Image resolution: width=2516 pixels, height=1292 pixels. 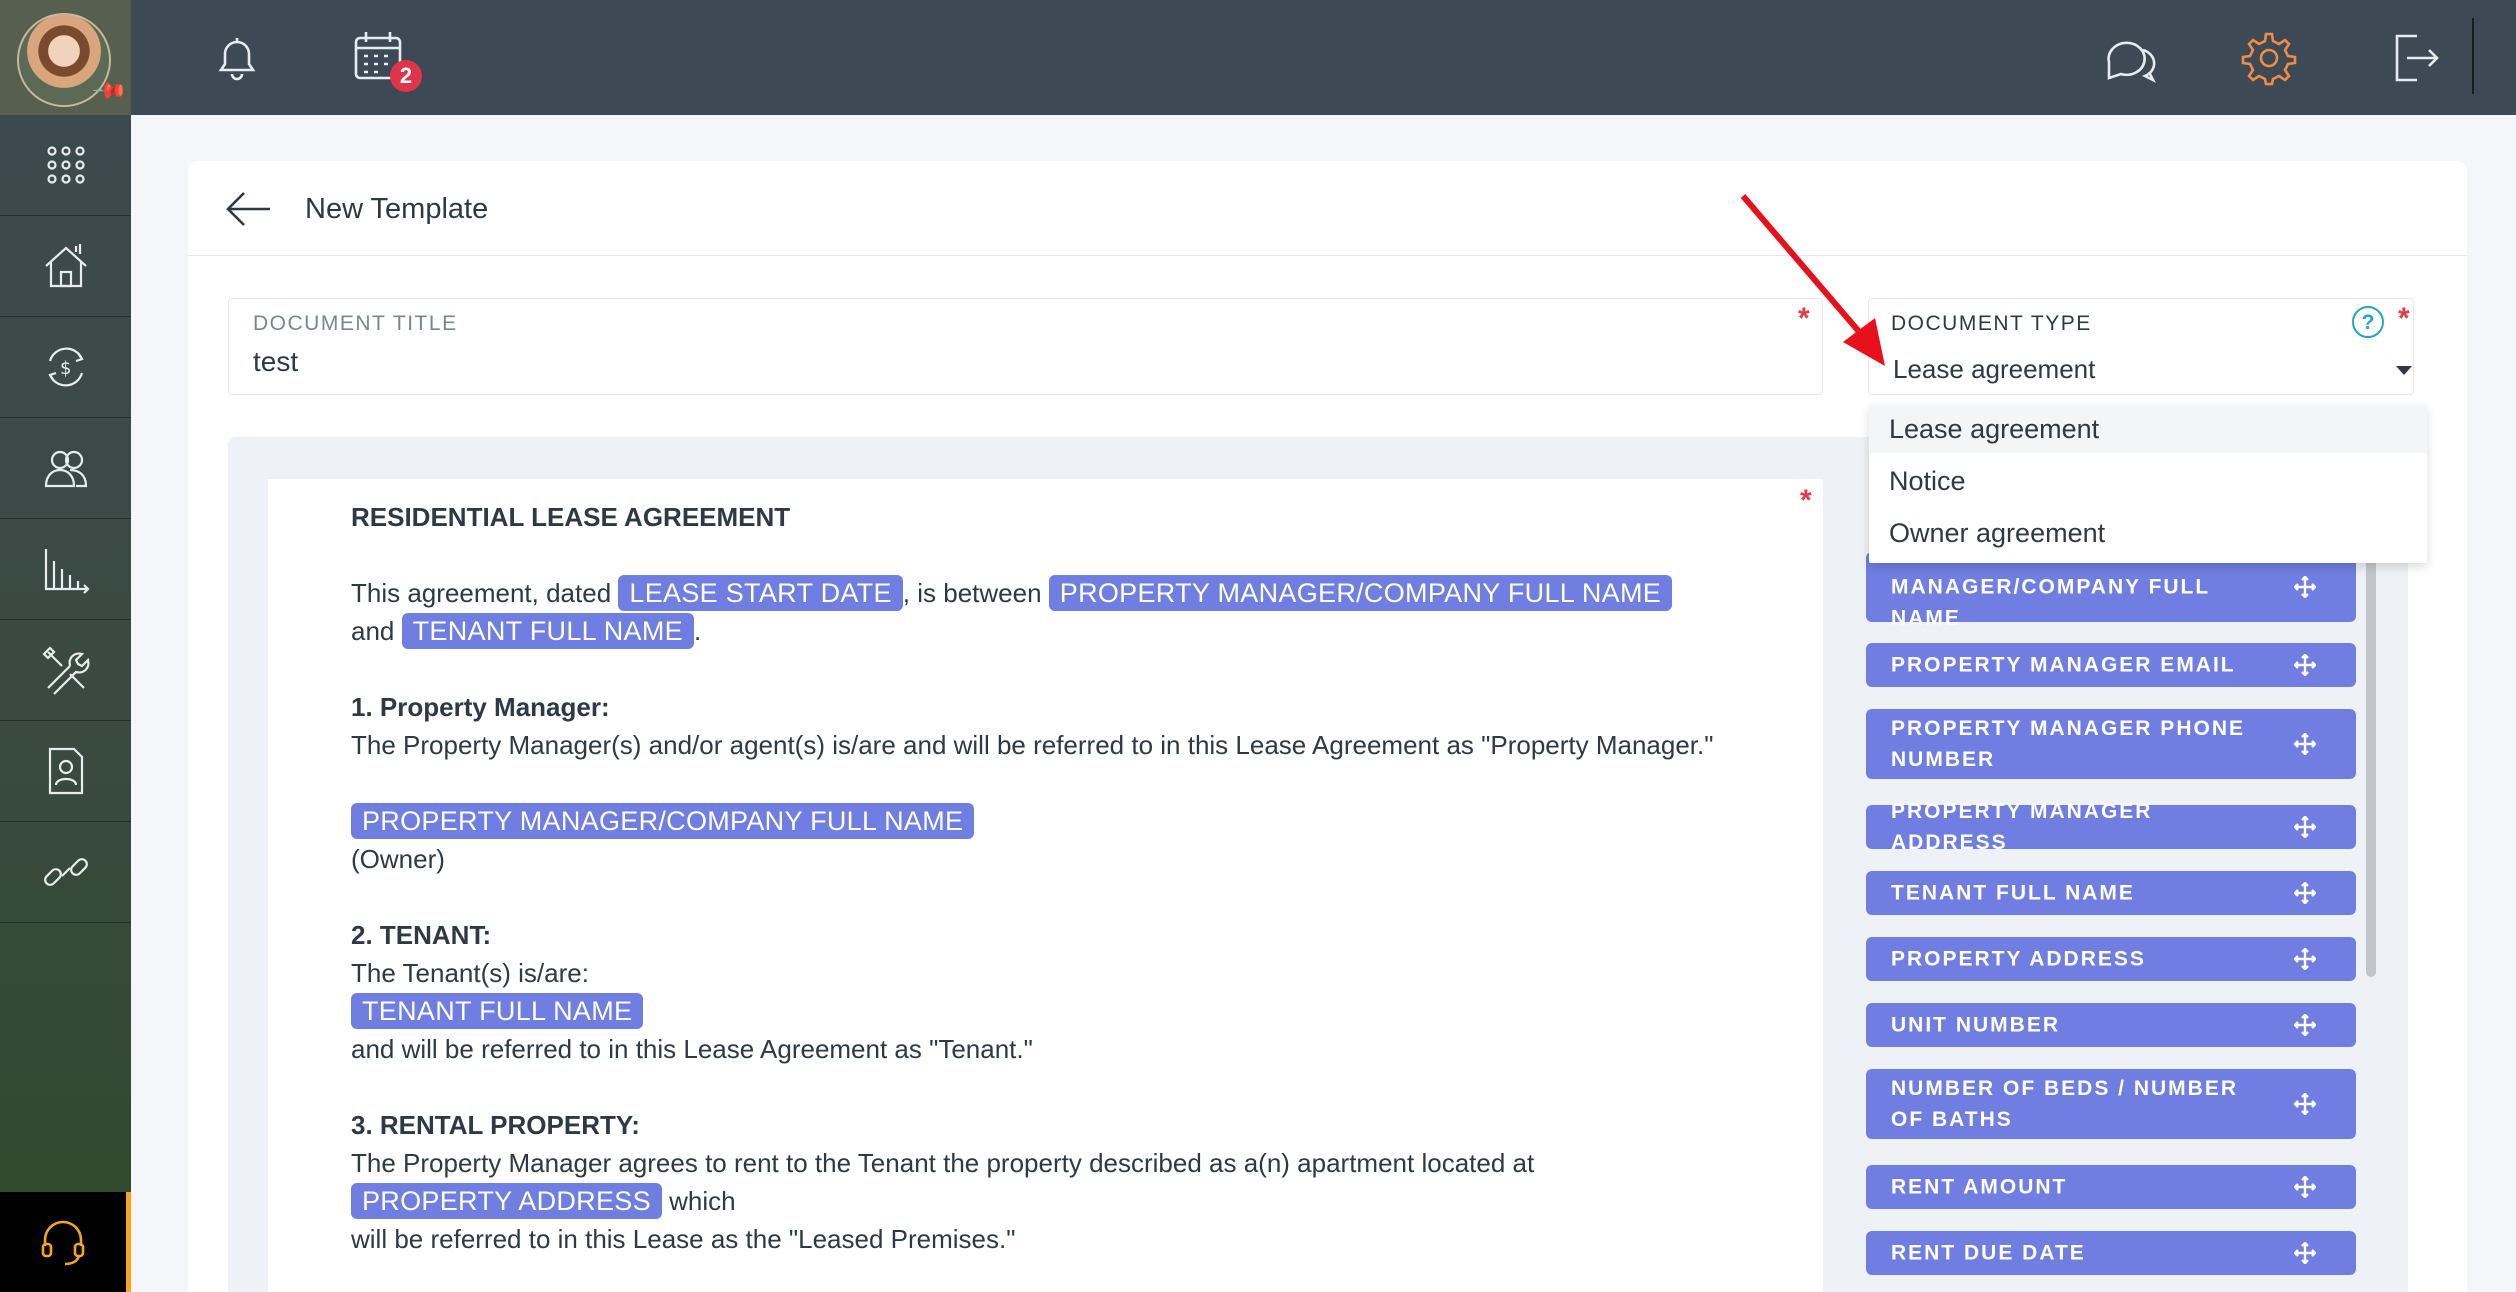 What do you see at coordinates (2148, 481) in the screenshot?
I see `dropdown-option: Notice` at bounding box center [2148, 481].